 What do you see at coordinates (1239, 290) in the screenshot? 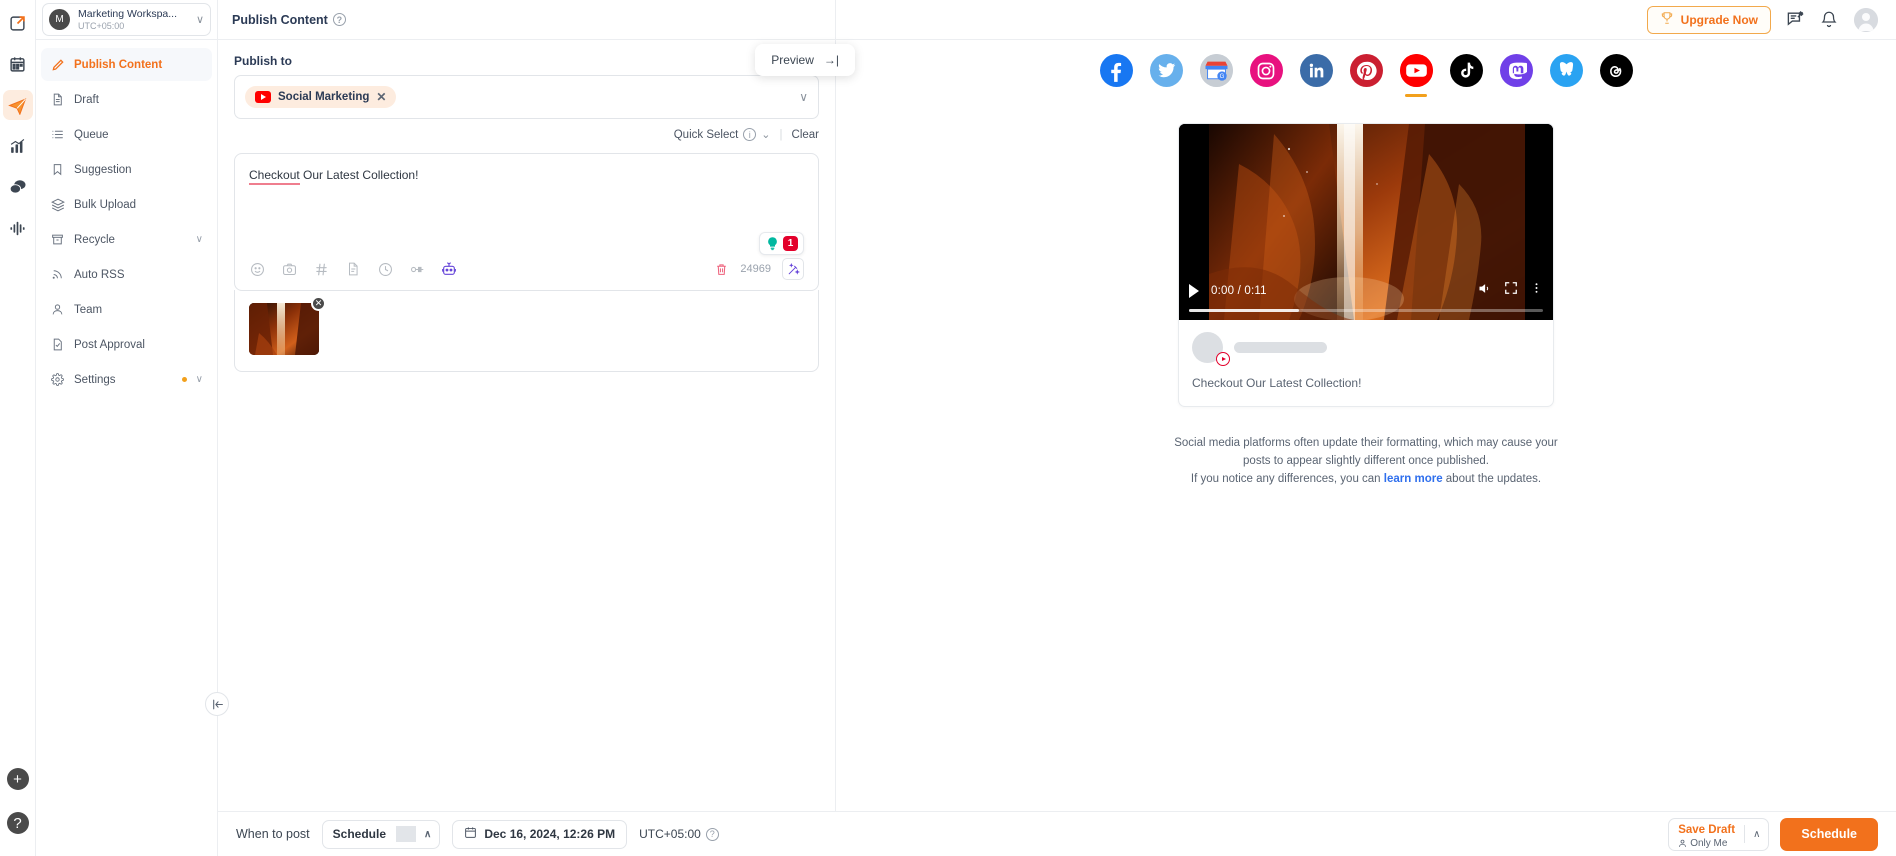
I see `video-time: 0:00 / 0:11` at bounding box center [1239, 290].